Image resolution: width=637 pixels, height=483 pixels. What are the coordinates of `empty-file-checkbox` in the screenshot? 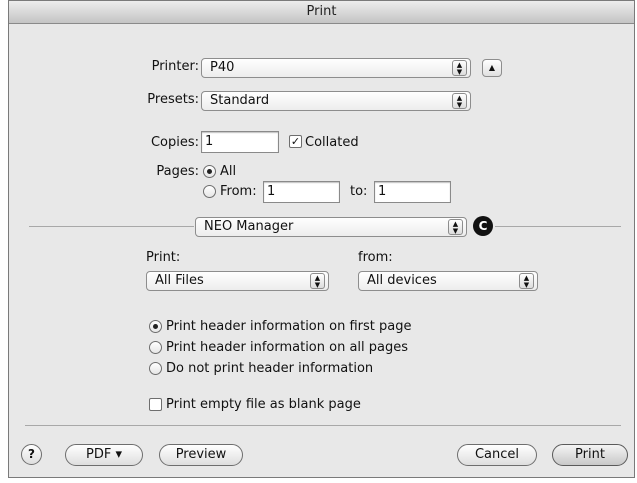 It's located at (155, 404).